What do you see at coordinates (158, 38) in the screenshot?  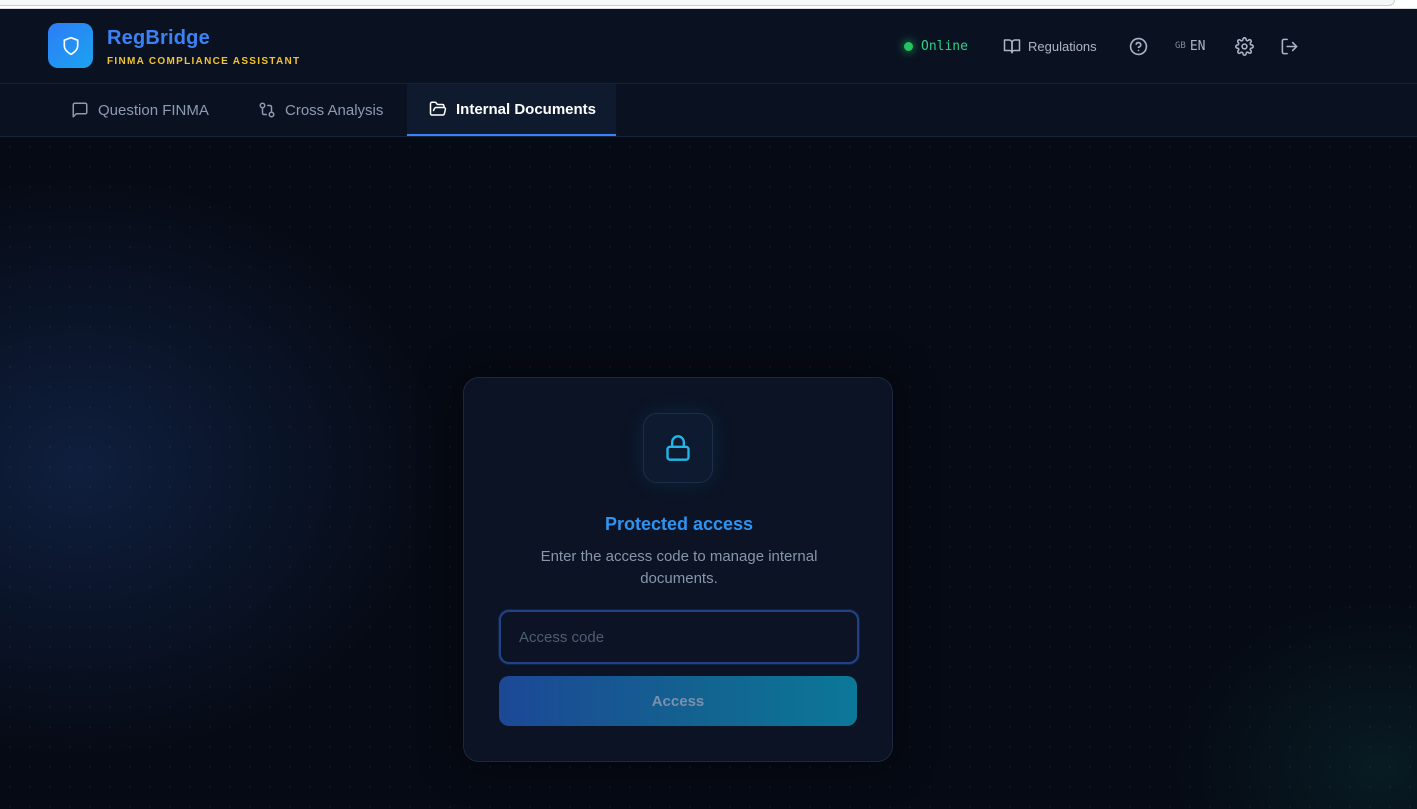 I see `brand-name: RegBridge` at bounding box center [158, 38].